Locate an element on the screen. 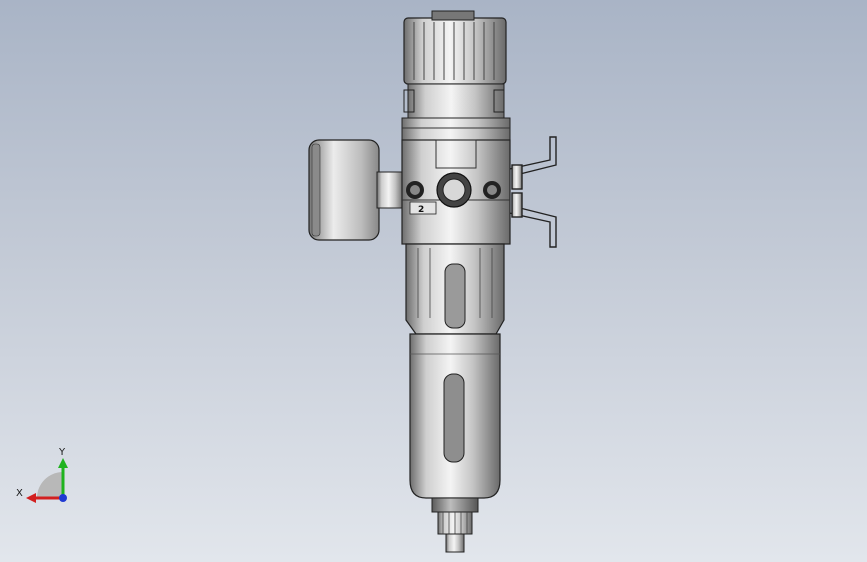 The image size is (867, 562). x-axis-arrowhead is located at coordinates (31, 498).